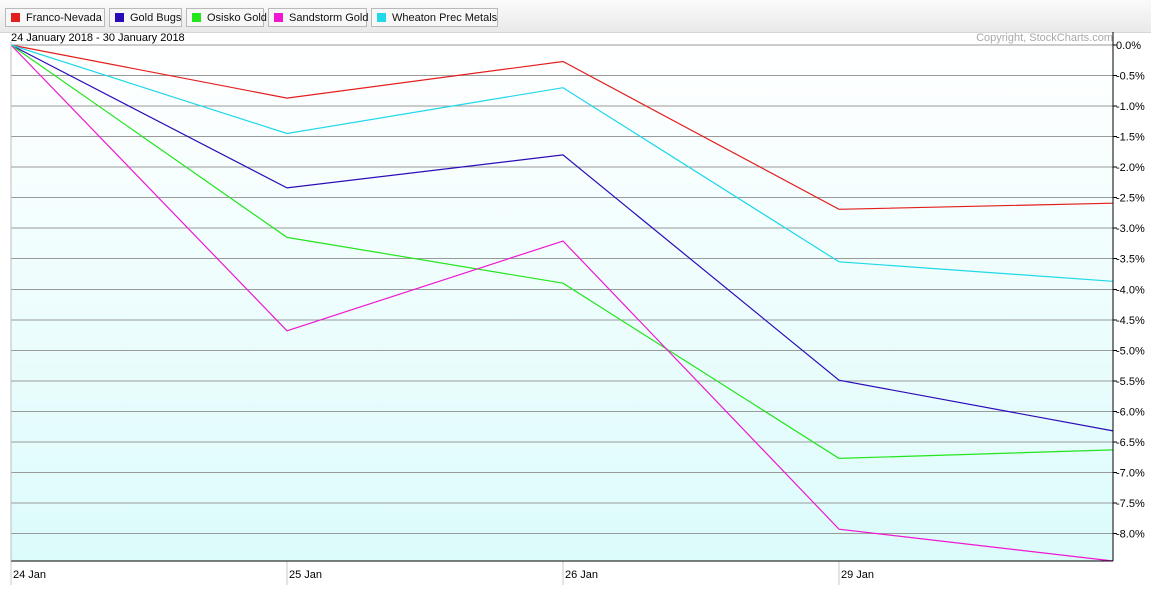  Describe the element at coordinates (1130, 504) in the screenshot. I see `y-tick-label: -7.5%` at that location.